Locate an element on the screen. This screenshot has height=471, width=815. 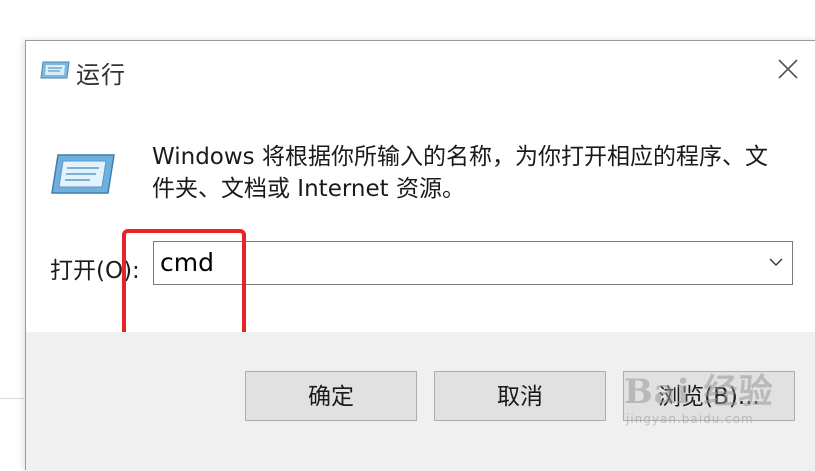
open-label: 打开(O): is located at coordinates (95, 271).